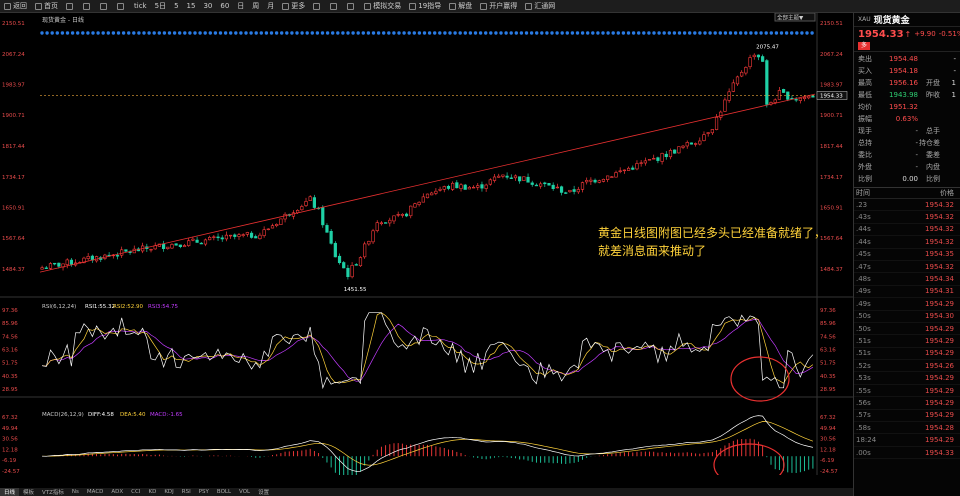 This screenshot has height=496, width=960. I want to click on indicator-tab: RSI, so click(186, 492).